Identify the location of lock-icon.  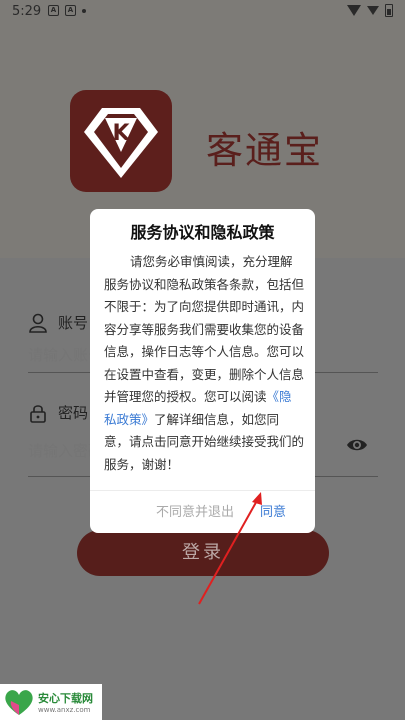
(38, 413).